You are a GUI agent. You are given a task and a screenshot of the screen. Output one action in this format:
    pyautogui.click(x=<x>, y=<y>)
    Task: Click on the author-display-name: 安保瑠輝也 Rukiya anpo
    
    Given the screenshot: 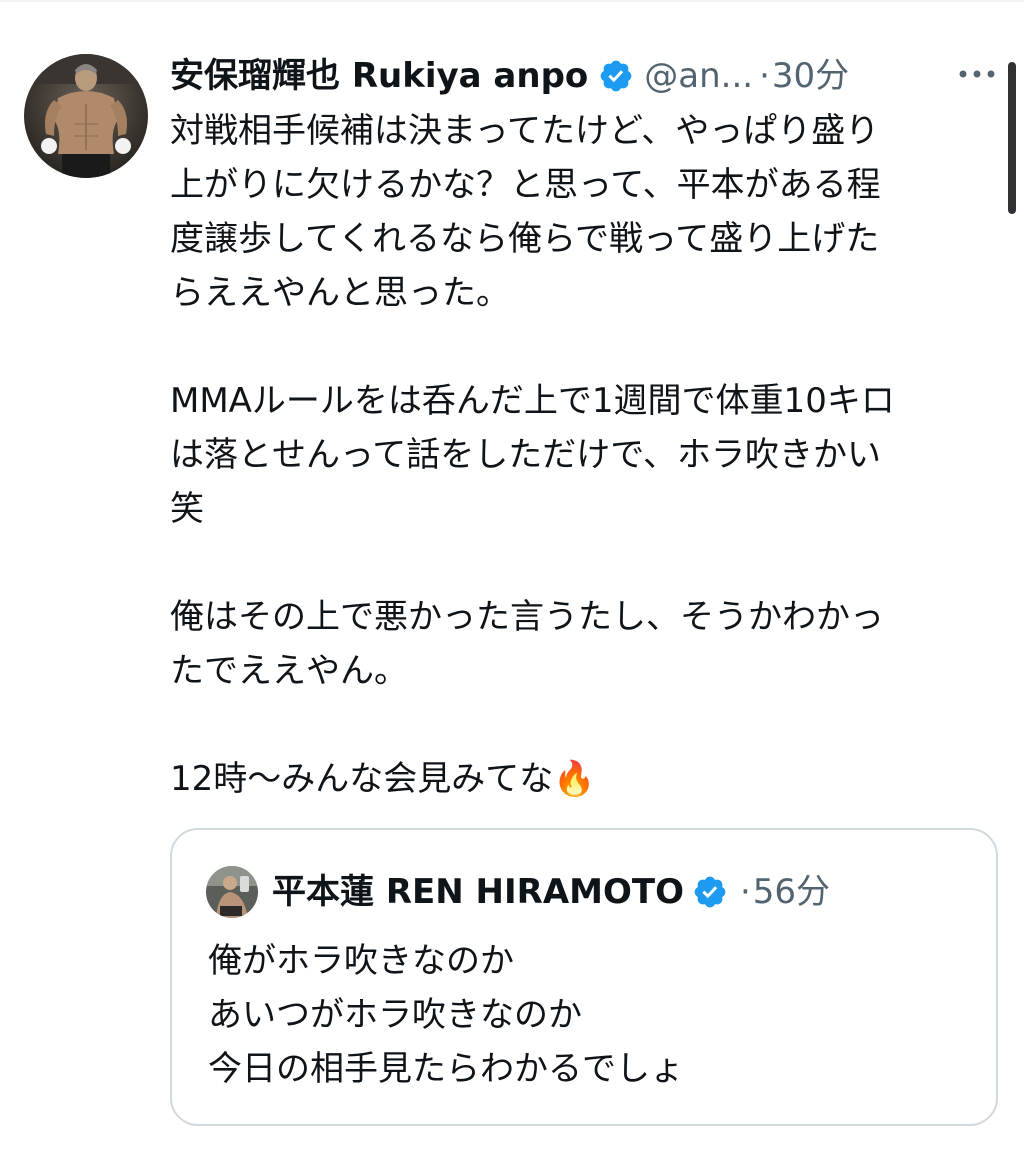 What is the action you would take?
    pyautogui.click(x=379, y=76)
    